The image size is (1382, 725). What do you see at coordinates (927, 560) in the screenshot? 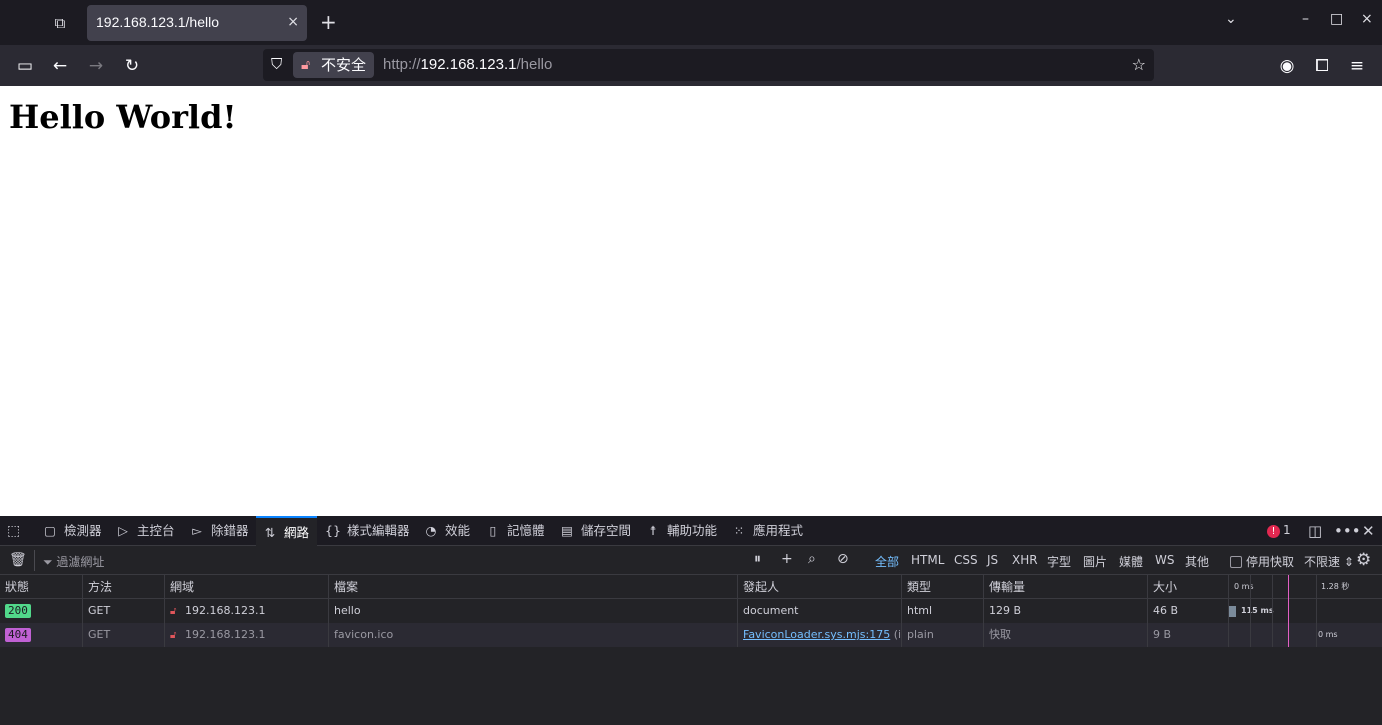
I see `filter-type-html: HTML` at bounding box center [927, 560].